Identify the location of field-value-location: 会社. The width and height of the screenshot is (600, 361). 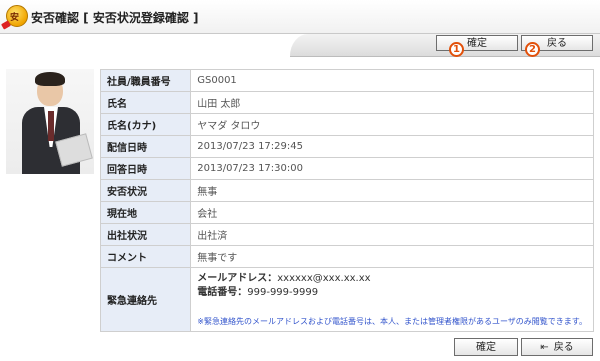
(392, 212).